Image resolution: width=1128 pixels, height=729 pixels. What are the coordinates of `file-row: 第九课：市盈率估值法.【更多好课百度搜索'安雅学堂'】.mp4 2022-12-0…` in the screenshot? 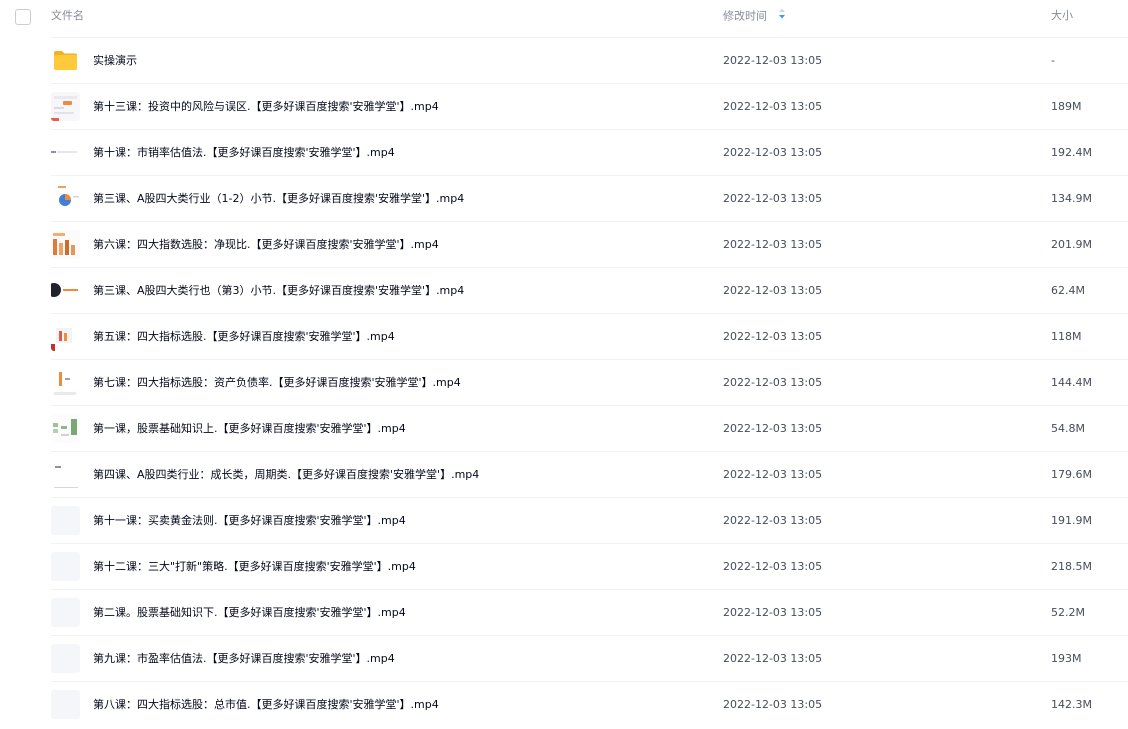 It's located at (589, 658).